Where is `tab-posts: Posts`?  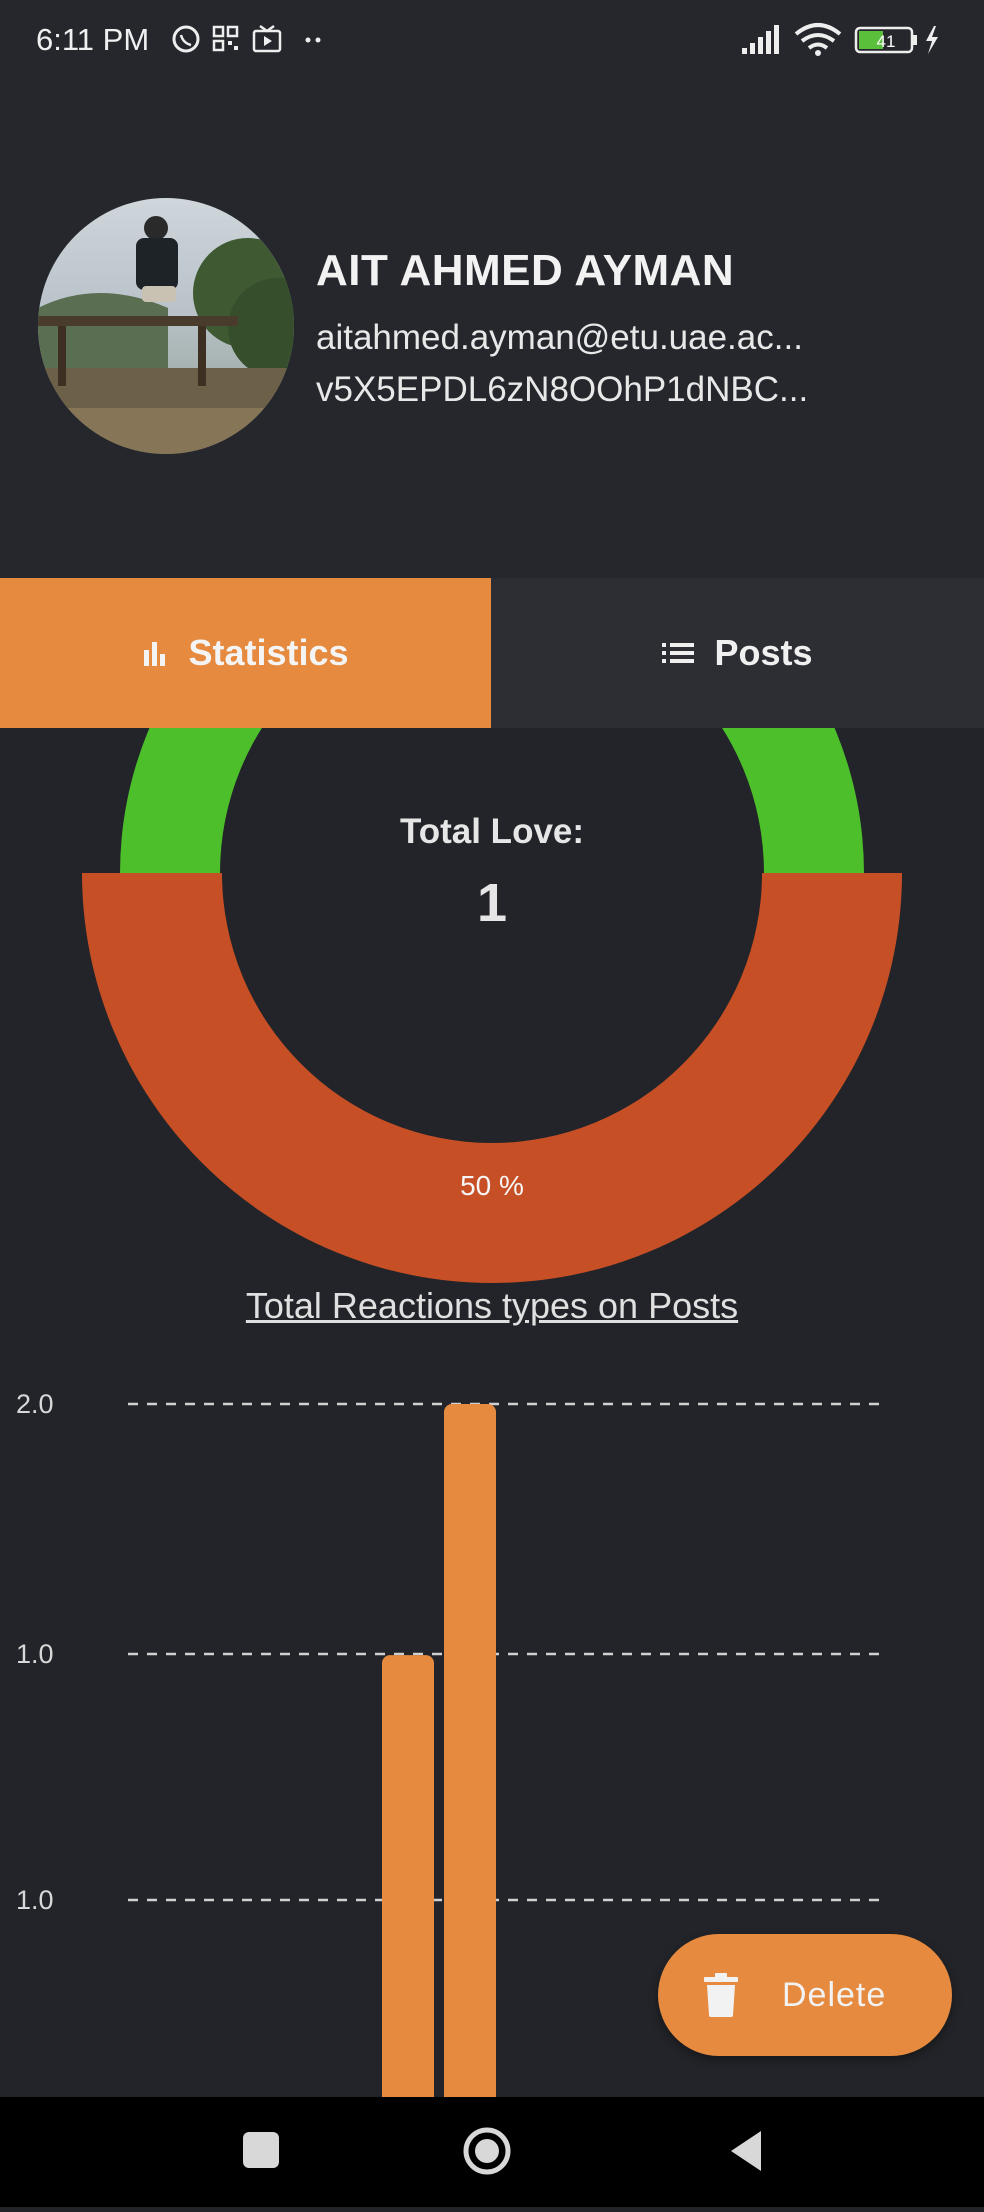 tab-posts: Posts is located at coordinates (737, 653).